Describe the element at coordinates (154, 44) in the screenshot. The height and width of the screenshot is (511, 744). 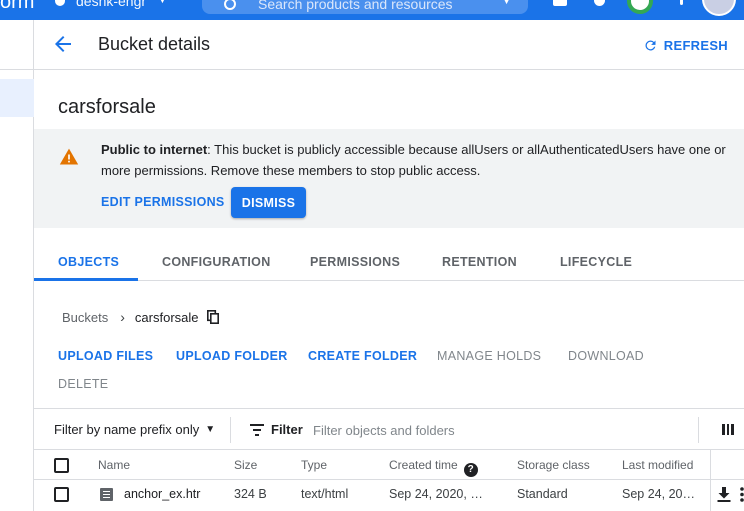
I see `page-title: Bucket details` at that location.